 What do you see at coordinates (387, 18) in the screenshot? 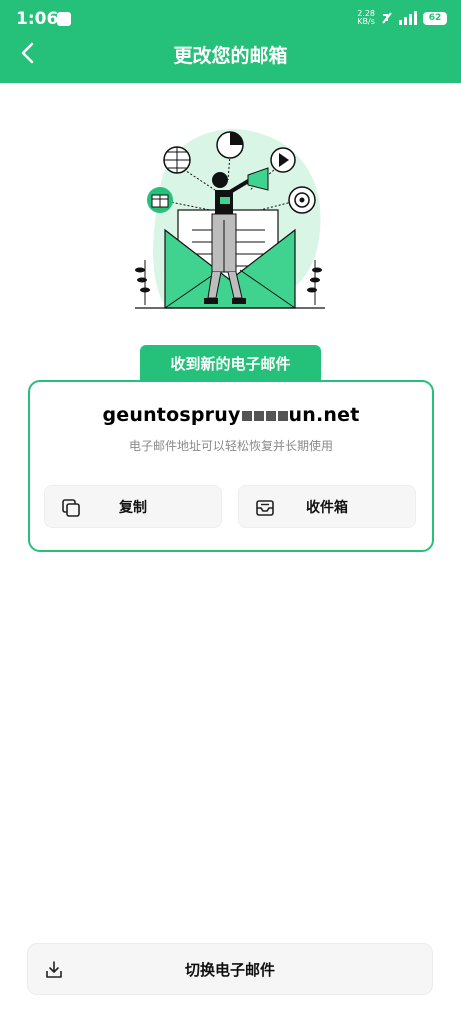
I see `mute-icon` at bounding box center [387, 18].